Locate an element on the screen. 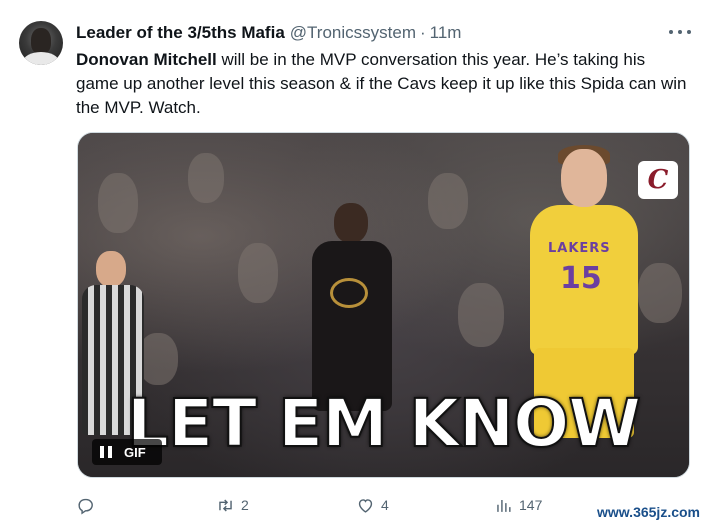 The image size is (706, 523). gif-label: GIF is located at coordinates (135, 452).